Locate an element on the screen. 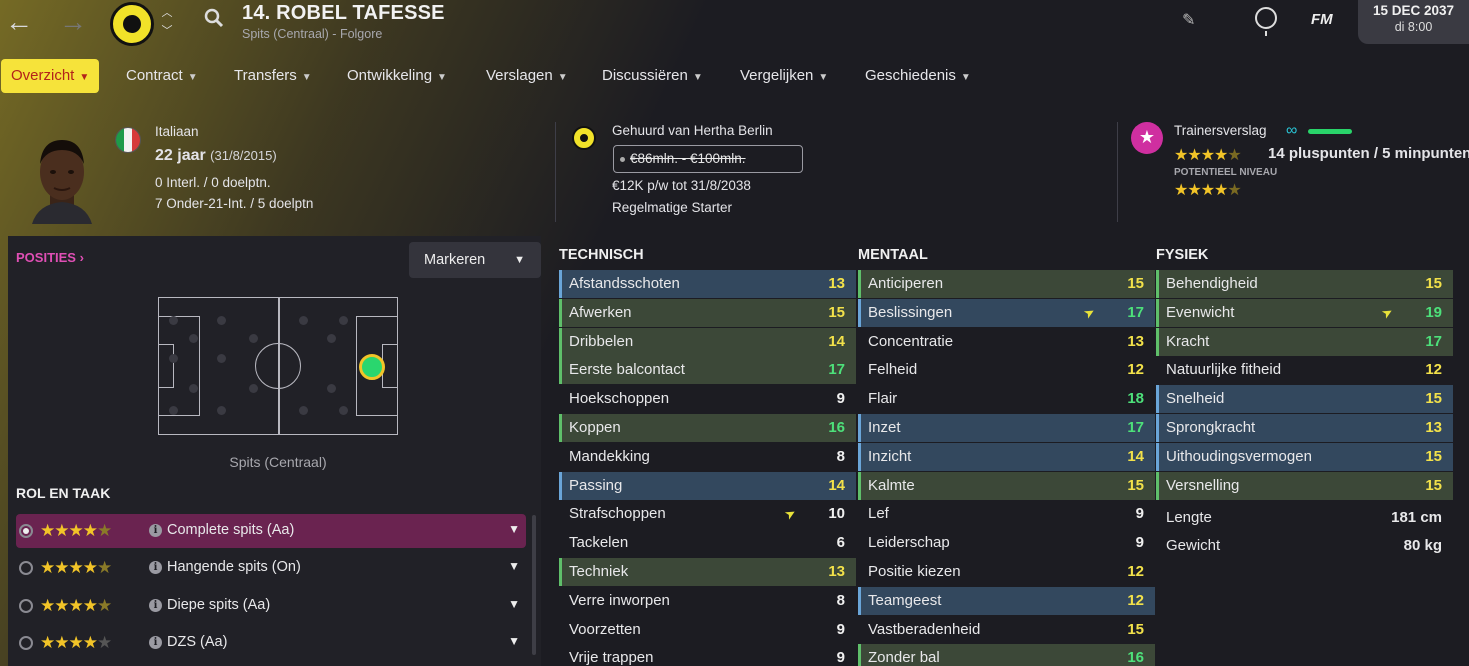  attribute-value: 13 is located at coordinates (836, 283).